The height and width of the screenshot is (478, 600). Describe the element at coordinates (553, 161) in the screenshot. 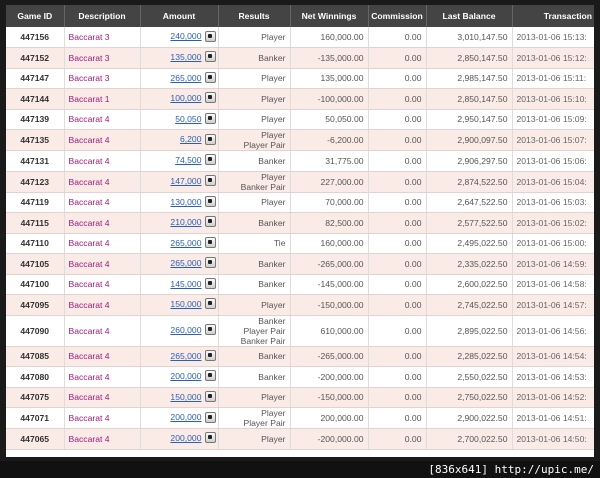

I see `transaction-time-cell: 2013-01-06 15:06:` at that location.